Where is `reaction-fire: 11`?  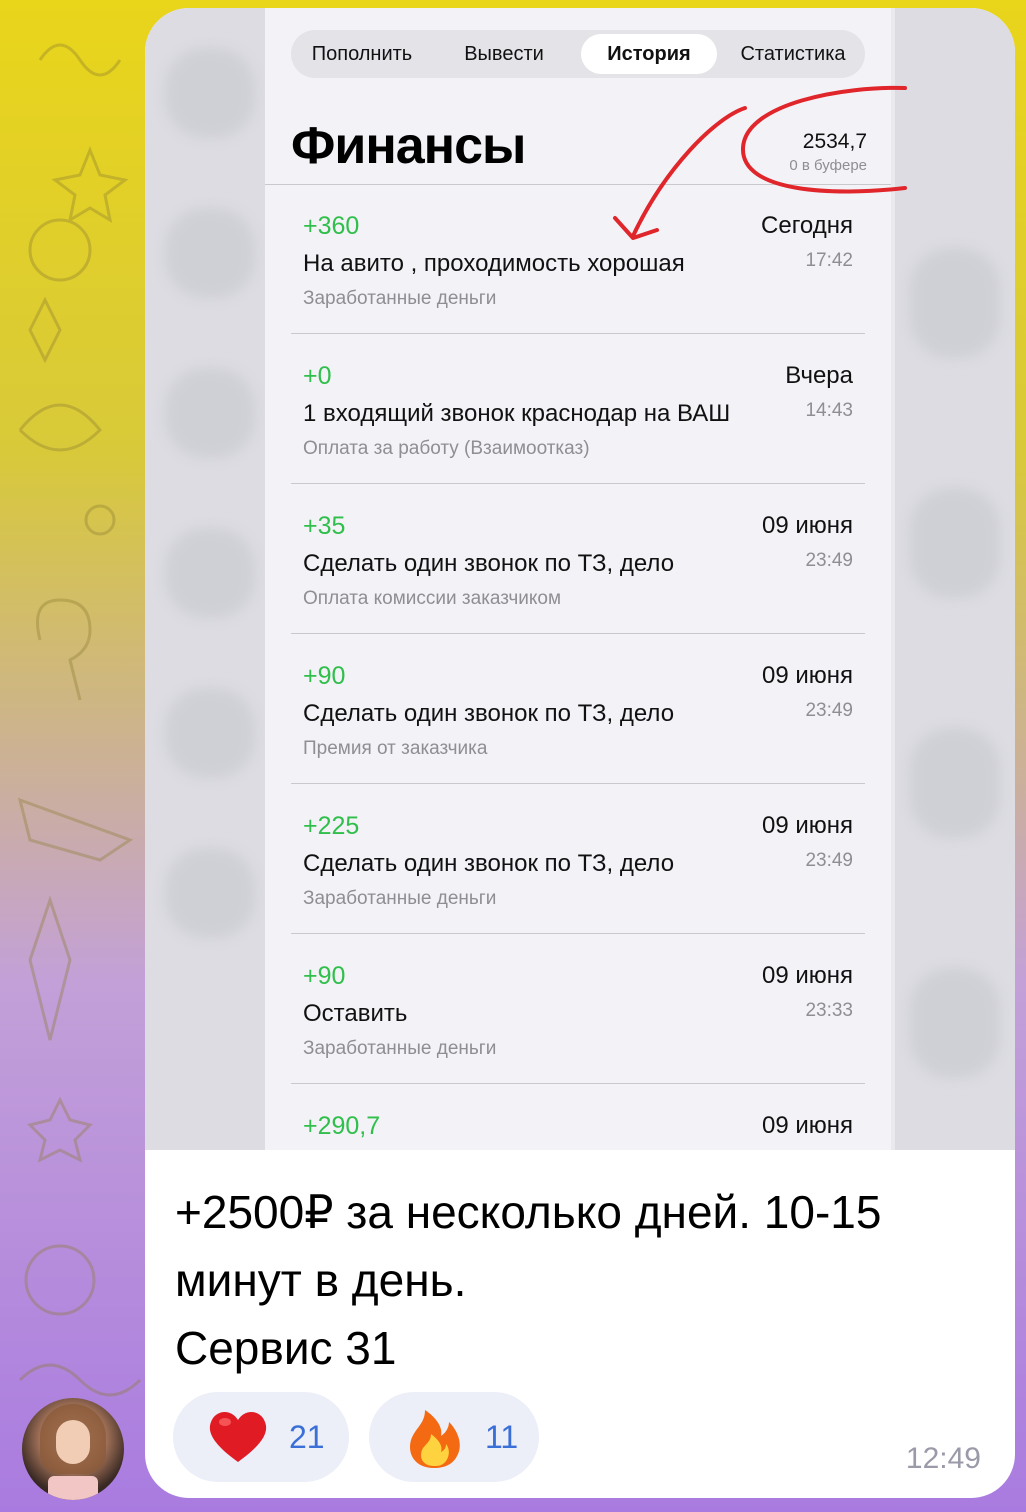 reaction-fire: 11 is located at coordinates (454, 1437).